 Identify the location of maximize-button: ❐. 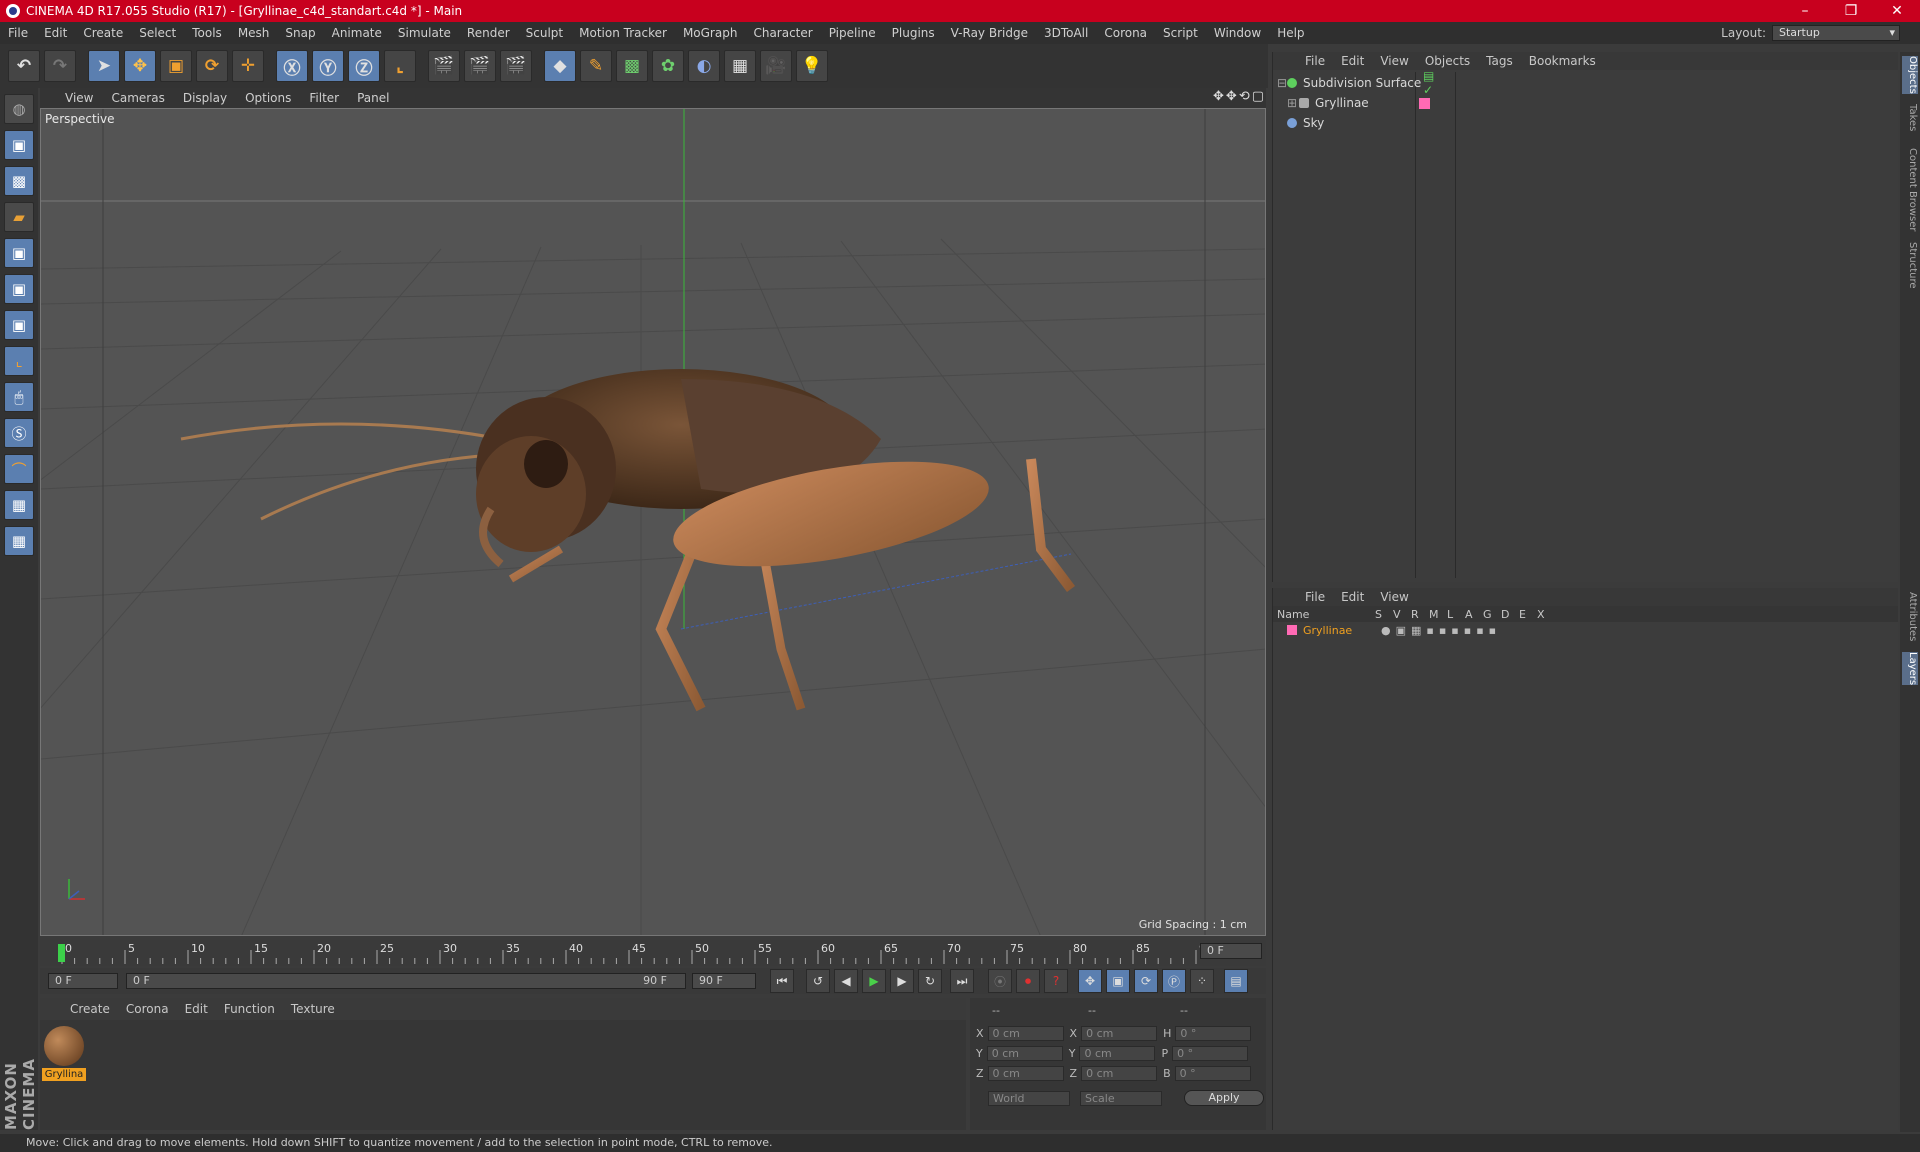
(1851, 11).